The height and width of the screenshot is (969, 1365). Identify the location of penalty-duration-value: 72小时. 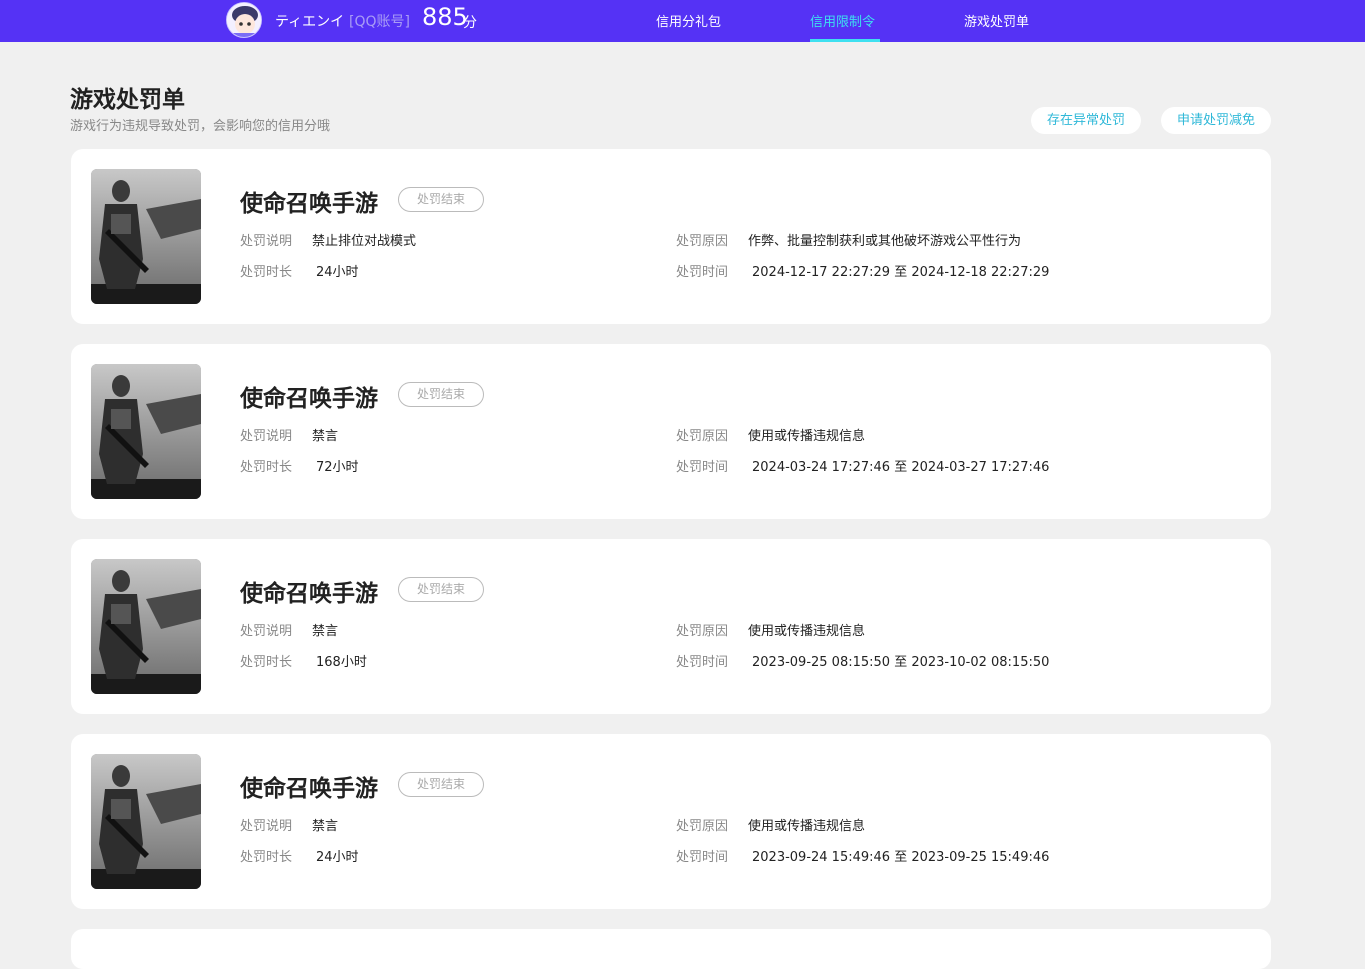
(337, 467).